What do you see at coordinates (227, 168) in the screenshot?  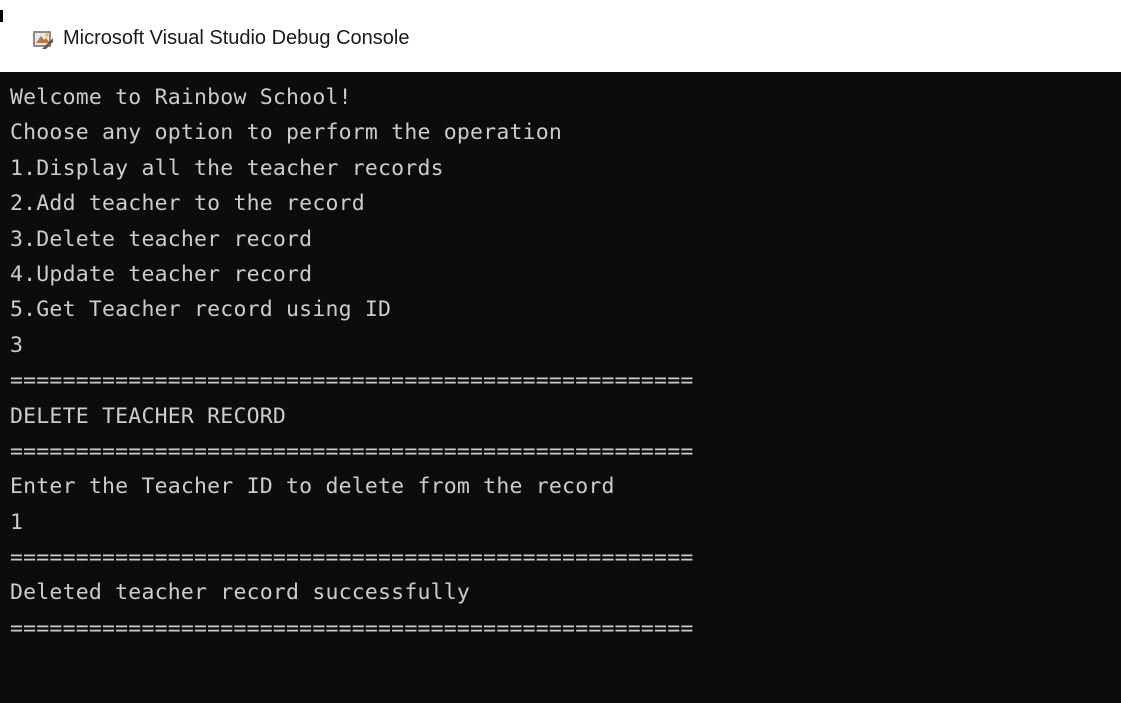 I see `console-line: 1.Display all the teacher records` at bounding box center [227, 168].